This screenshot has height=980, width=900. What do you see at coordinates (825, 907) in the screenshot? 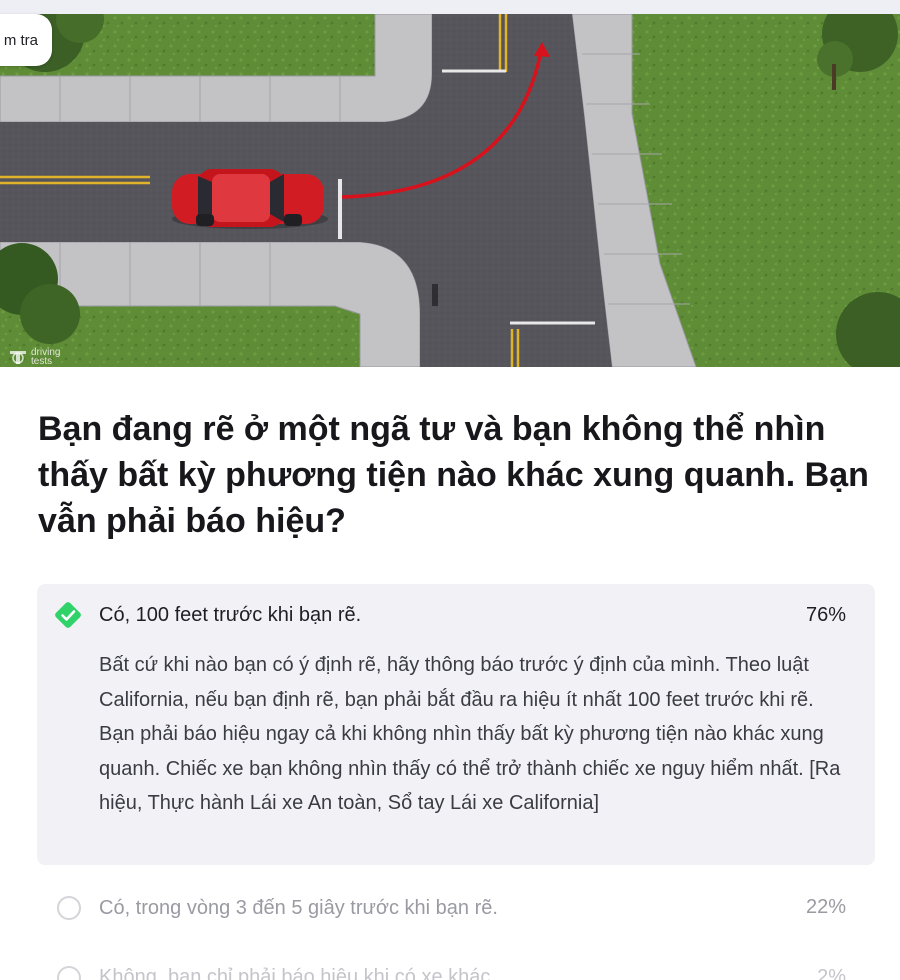
I see `answer-2-percent: 22%` at bounding box center [825, 907].